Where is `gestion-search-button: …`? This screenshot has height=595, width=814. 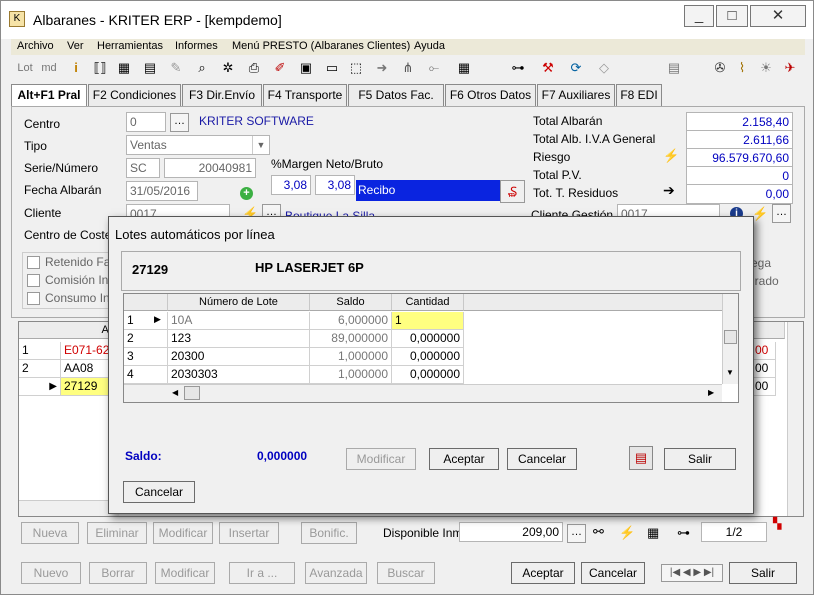
gestion-search-button: … is located at coordinates (781, 213).